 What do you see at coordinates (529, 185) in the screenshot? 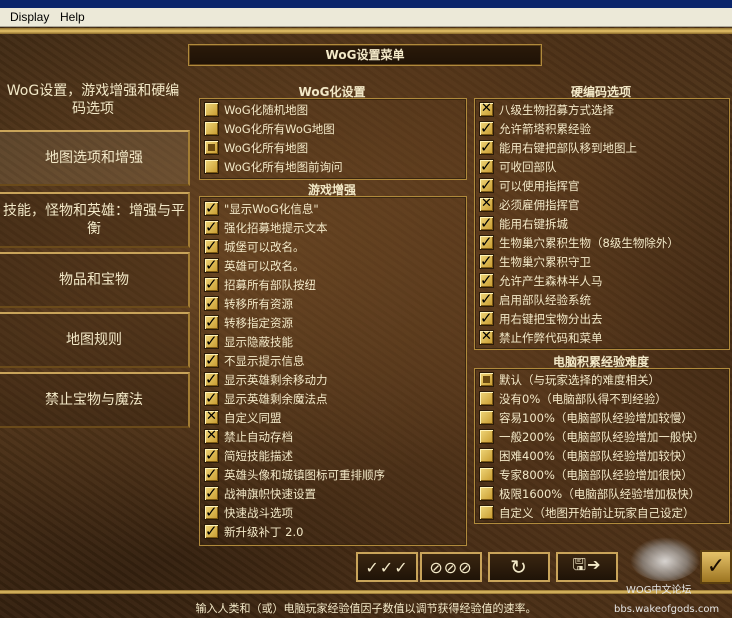
I see `hardcoded-option: 可以使用指挥官` at bounding box center [529, 185].